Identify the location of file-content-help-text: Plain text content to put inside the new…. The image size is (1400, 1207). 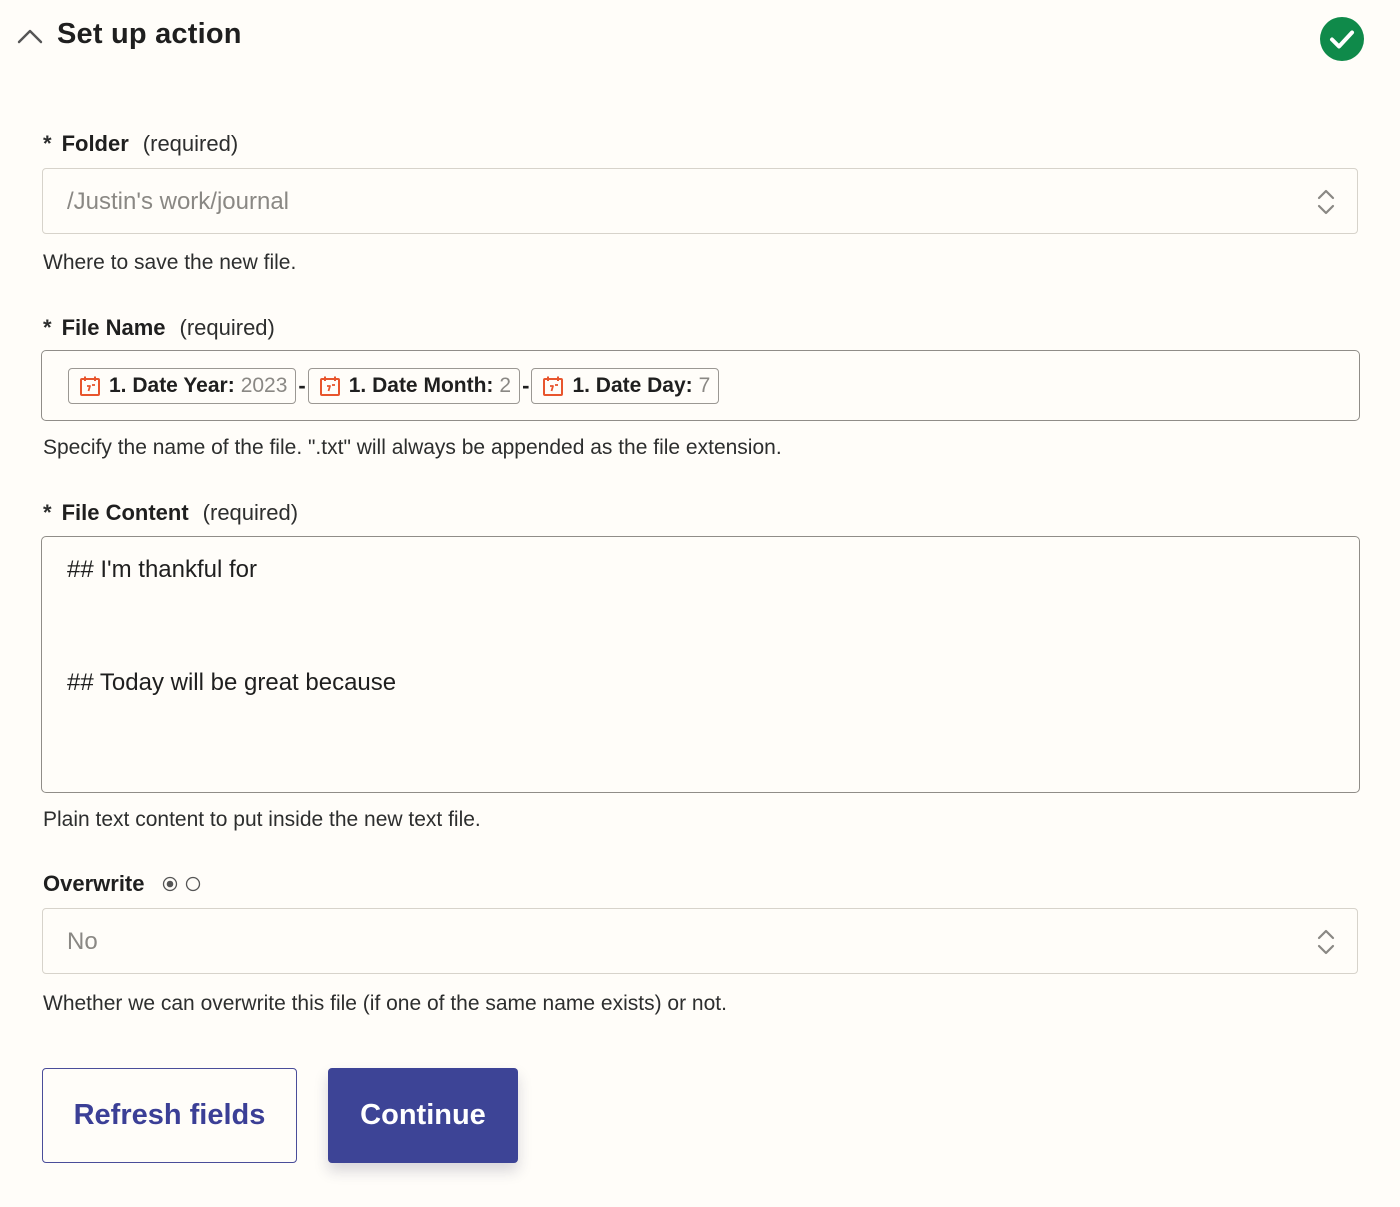
(262, 819).